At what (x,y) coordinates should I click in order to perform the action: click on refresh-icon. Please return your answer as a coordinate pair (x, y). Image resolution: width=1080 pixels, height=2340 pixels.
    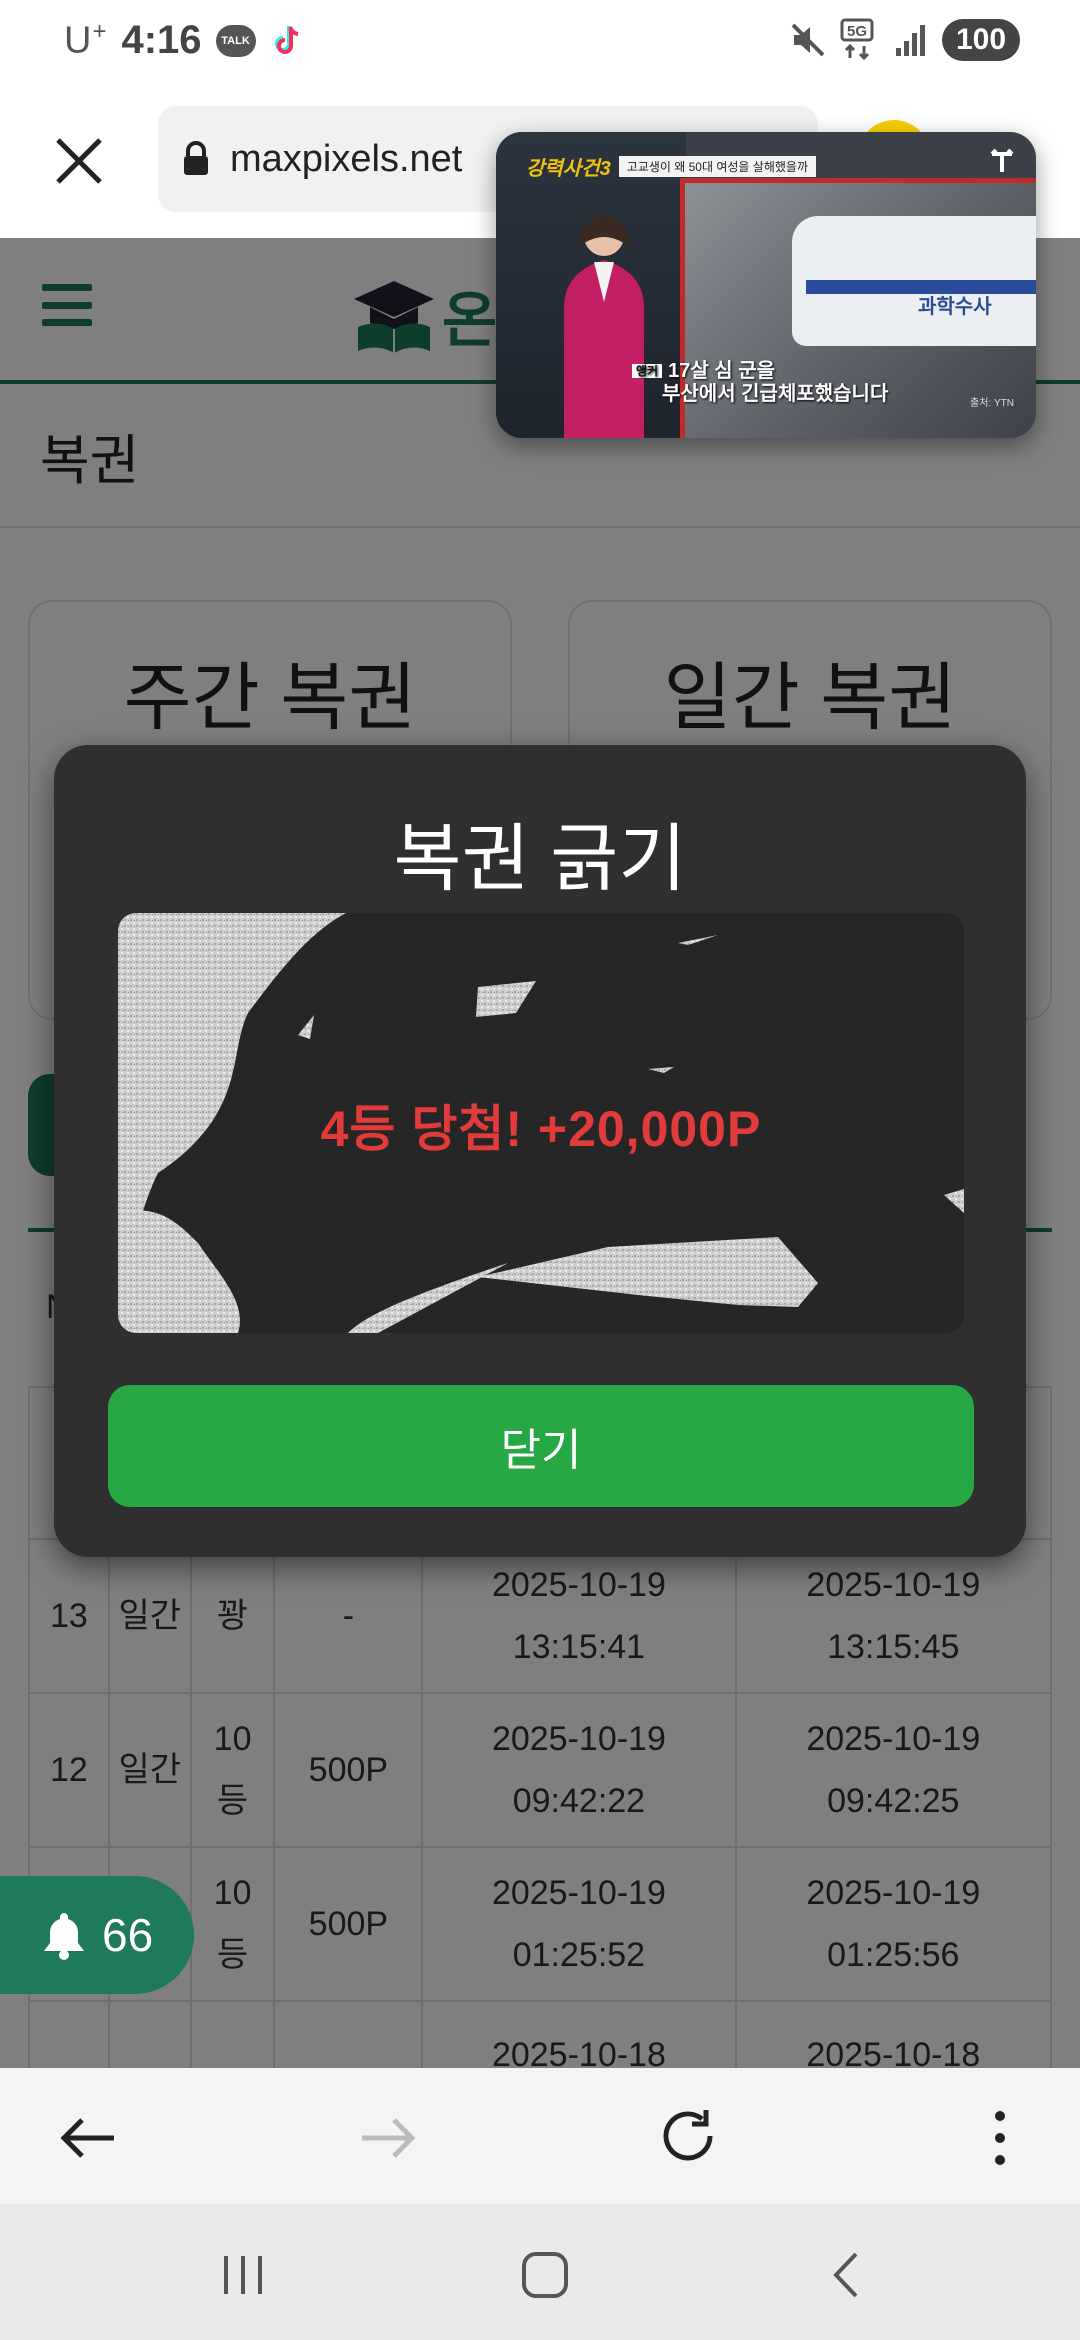
    Looking at the image, I should click on (690, 2138).